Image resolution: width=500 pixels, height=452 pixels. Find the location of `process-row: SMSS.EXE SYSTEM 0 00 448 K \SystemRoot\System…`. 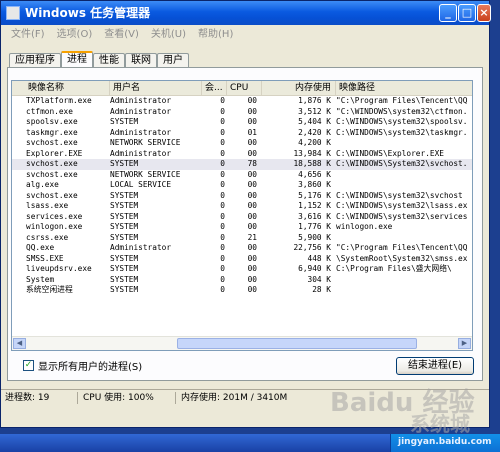

process-row: SMSS.EXE SYSTEM 0 00 448 K \SystemRoot\System… is located at coordinates (242, 259).